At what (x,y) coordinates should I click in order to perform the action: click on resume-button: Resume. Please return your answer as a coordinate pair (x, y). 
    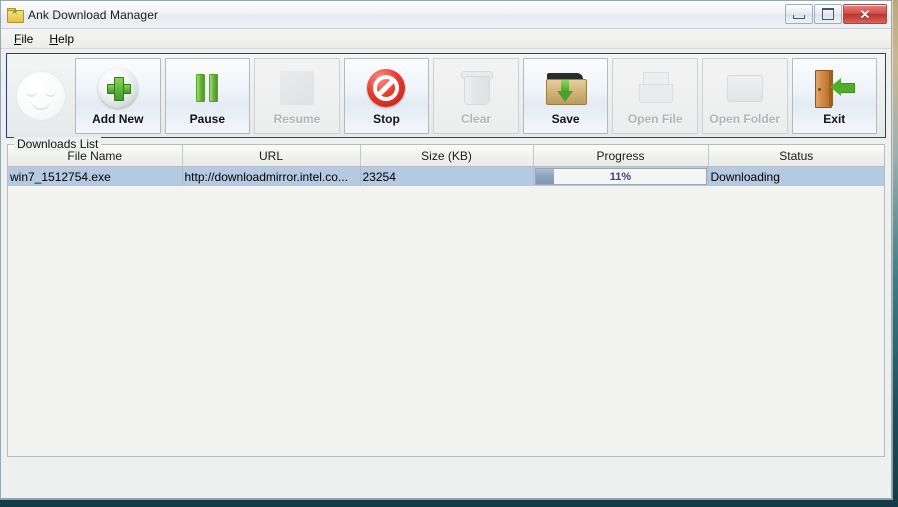
    Looking at the image, I should click on (297, 95).